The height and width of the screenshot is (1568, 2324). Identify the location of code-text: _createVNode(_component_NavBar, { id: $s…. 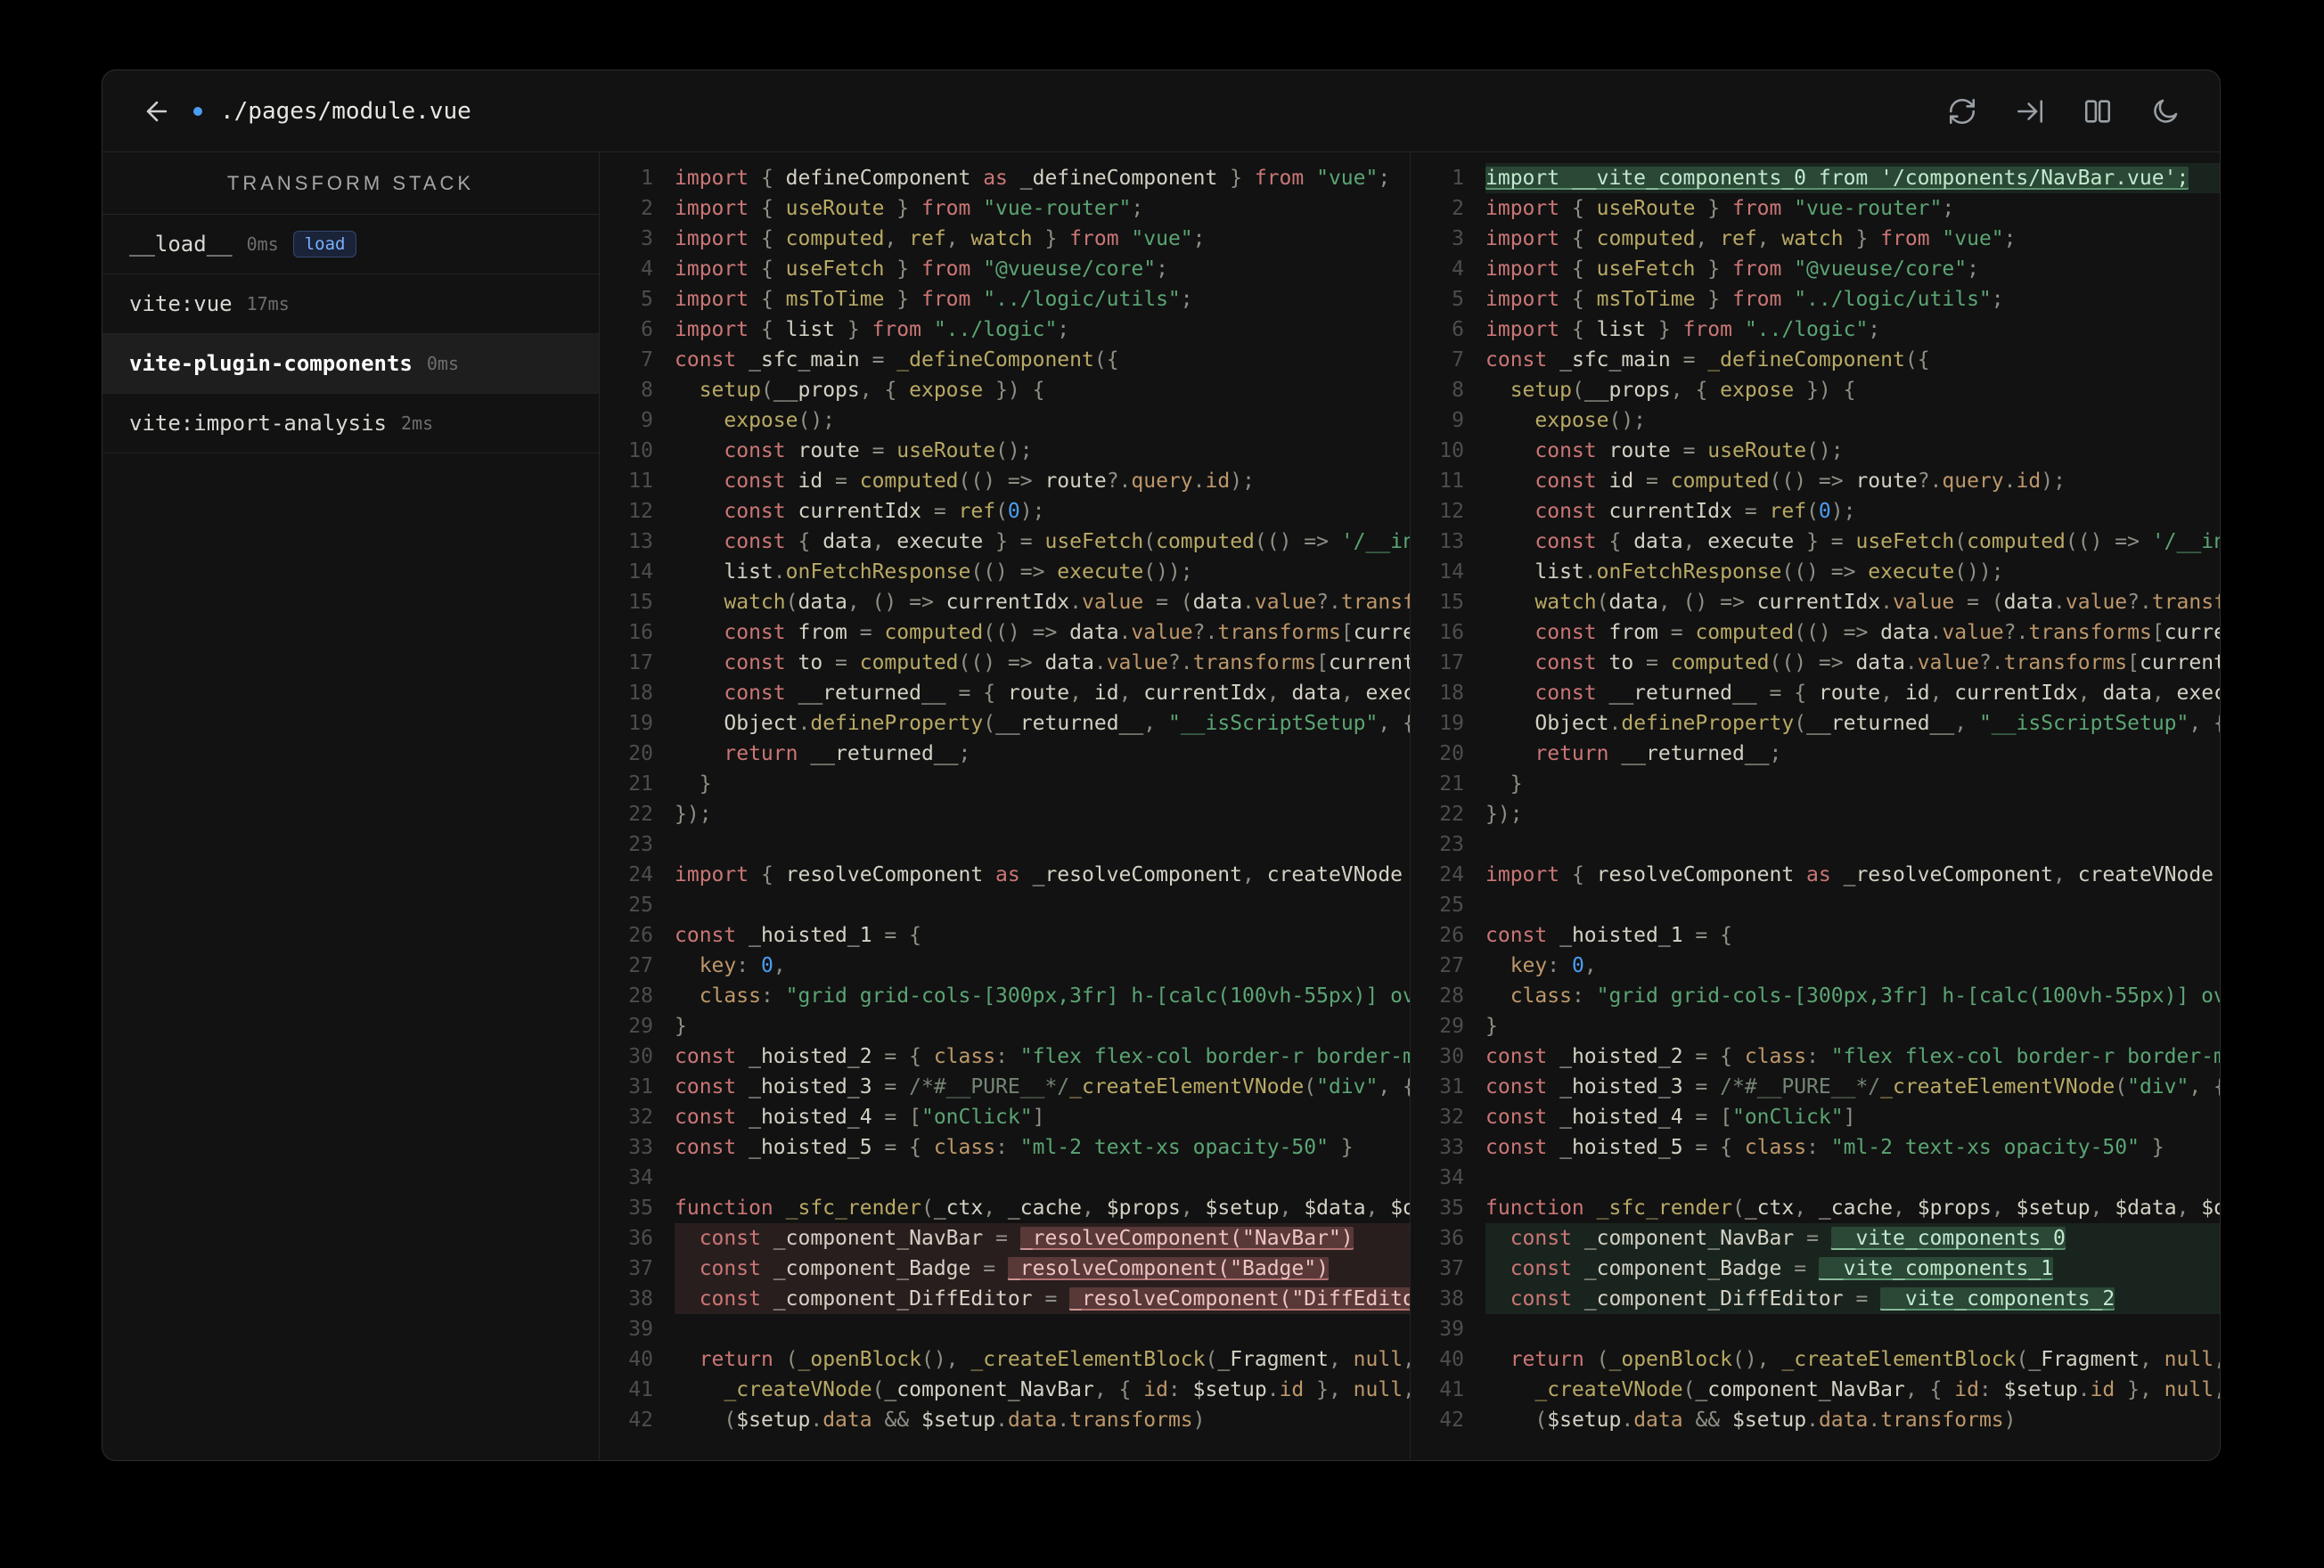
(1877, 1389).